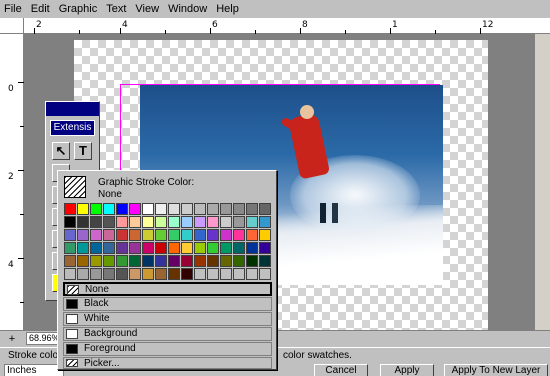 This screenshot has height=376, width=550. I want to click on arrow-pointer-icon: ↖, so click(61, 151).